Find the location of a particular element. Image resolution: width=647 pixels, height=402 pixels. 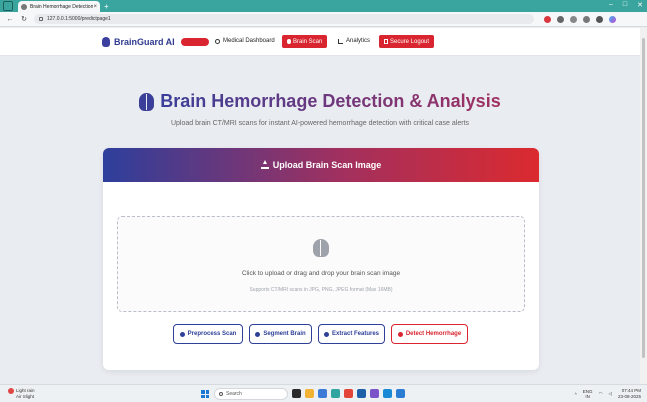

tab-close-icon: × is located at coordinates (95, 7).